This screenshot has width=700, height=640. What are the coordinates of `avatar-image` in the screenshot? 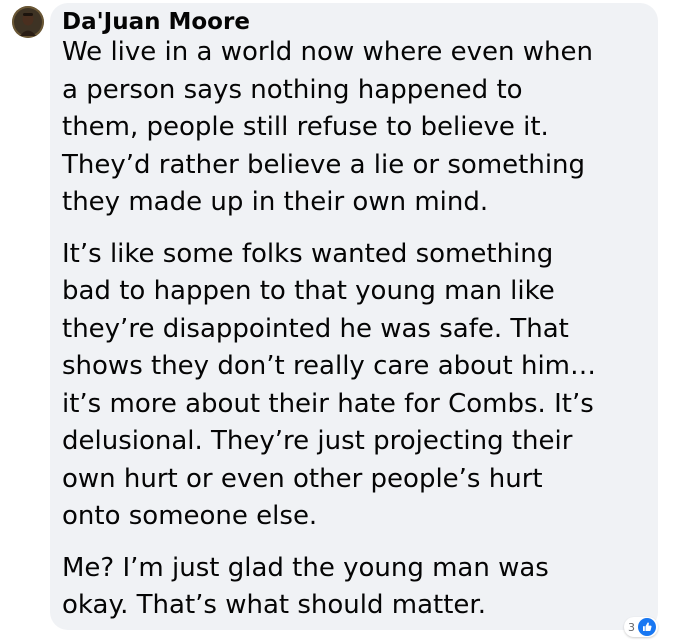 It's located at (28, 22).